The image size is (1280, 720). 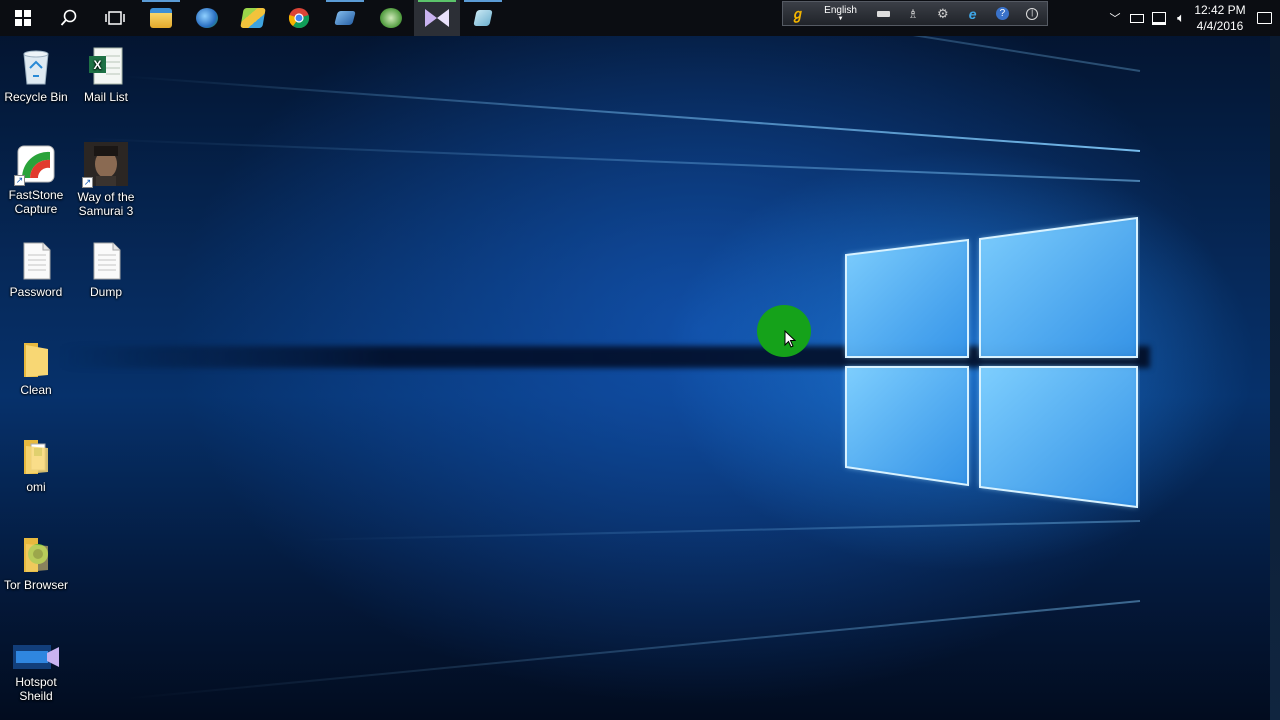 I want to click on system-tray: ﹀ 🔈︎ 12:42 PM 4/4/2016, so click(x=1192, y=18).